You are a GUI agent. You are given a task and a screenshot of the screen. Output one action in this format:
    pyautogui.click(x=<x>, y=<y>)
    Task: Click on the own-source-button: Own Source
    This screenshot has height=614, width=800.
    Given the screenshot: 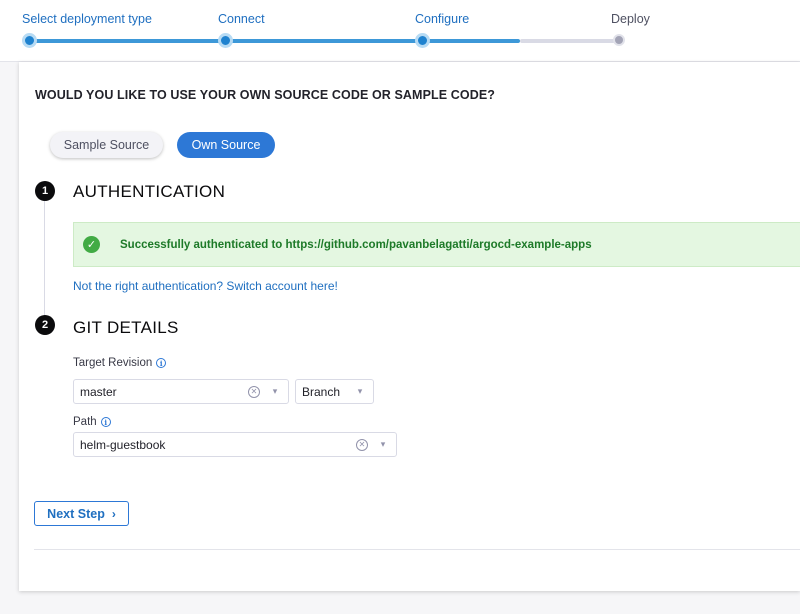 What is the action you would take?
    pyautogui.click(x=226, y=145)
    